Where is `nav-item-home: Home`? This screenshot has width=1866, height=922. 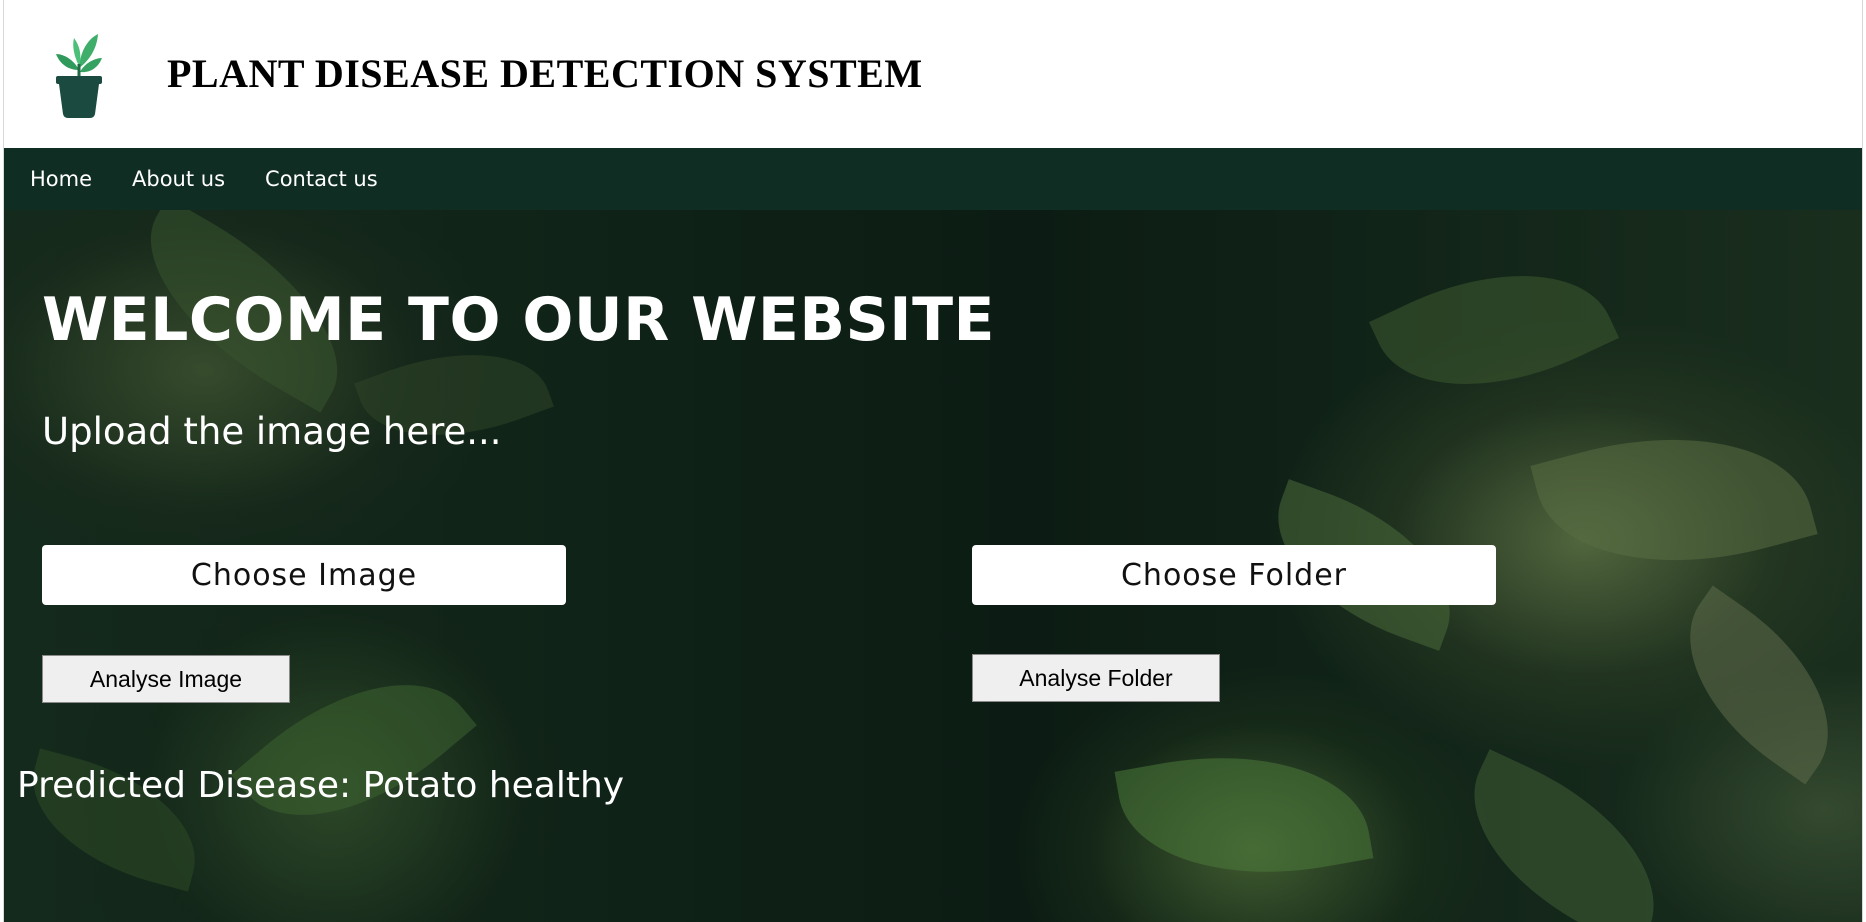
nav-item-home: Home is located at coordinates (61, 179).